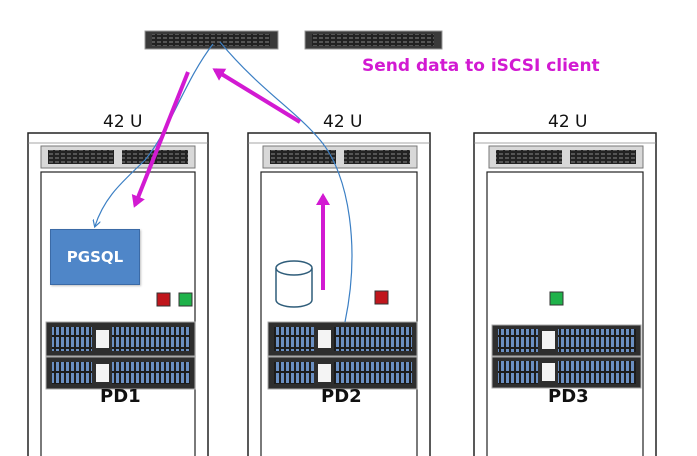 This screenshot has width=697, height=456. Describe the element at coordinates (163, 299) in the screenshot. I see `status-red-pd1` at that location.